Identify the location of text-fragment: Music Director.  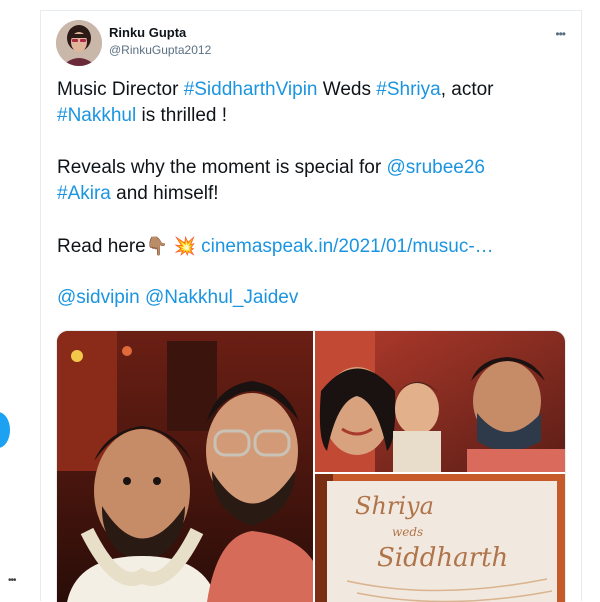
(120, 89).